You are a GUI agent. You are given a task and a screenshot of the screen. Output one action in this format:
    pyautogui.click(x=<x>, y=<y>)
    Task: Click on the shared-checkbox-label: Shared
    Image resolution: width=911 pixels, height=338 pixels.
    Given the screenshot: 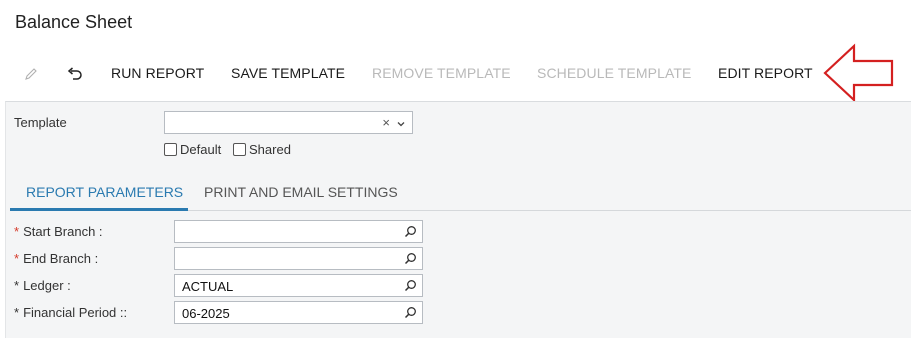 What is the action you would take?
    pyautogui.click(x=270, y=149)
    